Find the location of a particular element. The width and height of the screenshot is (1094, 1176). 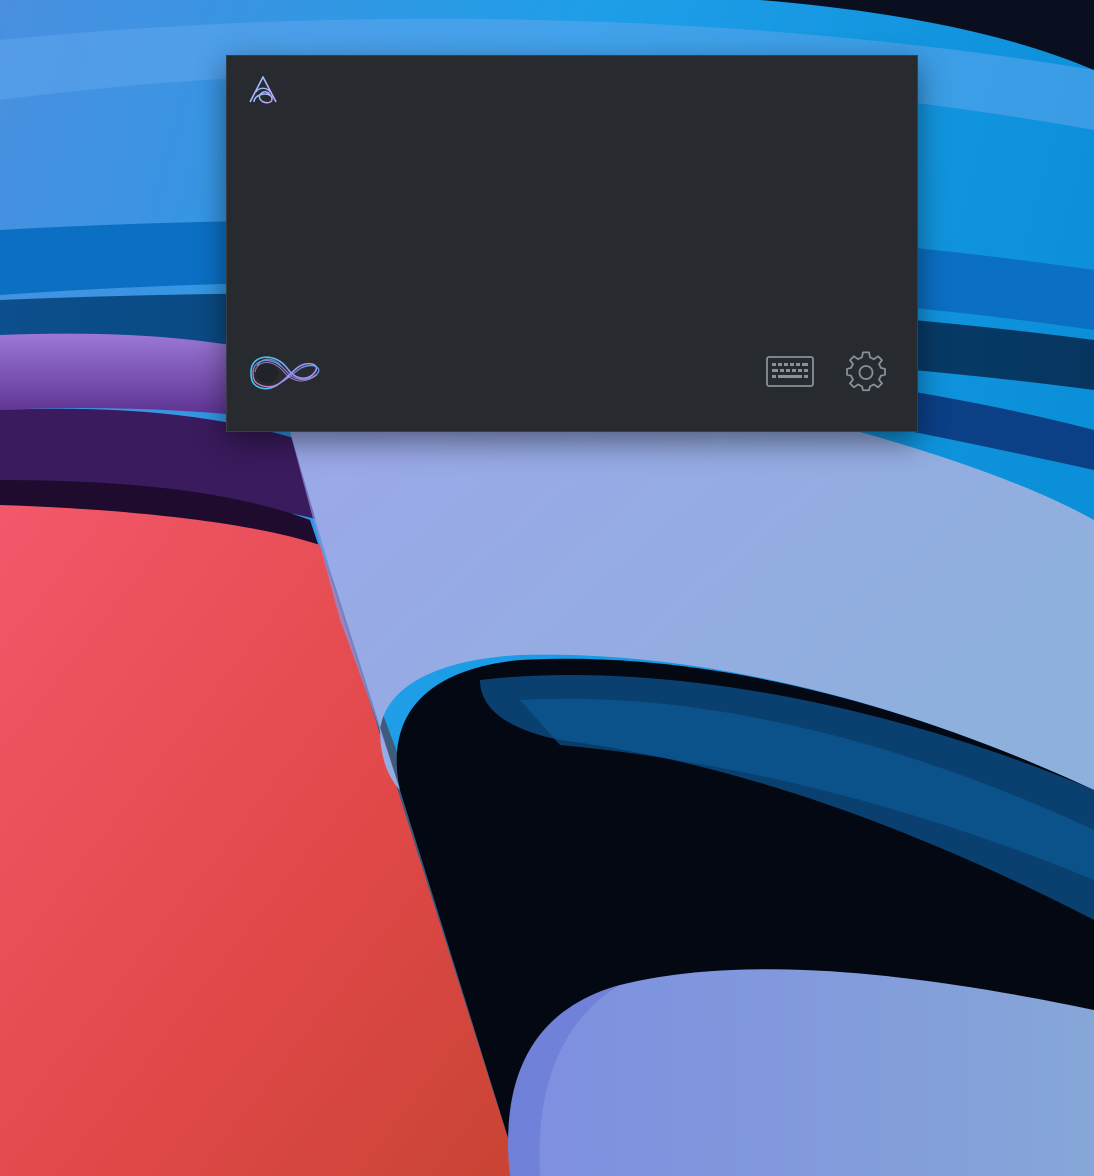

keyboard-icon is located at coordinates (790, 371).